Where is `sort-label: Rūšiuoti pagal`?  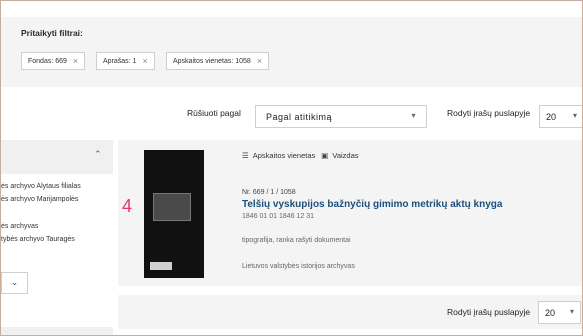
sort-label: Rūšiuoti pagal is located at coordinates (214, 113).